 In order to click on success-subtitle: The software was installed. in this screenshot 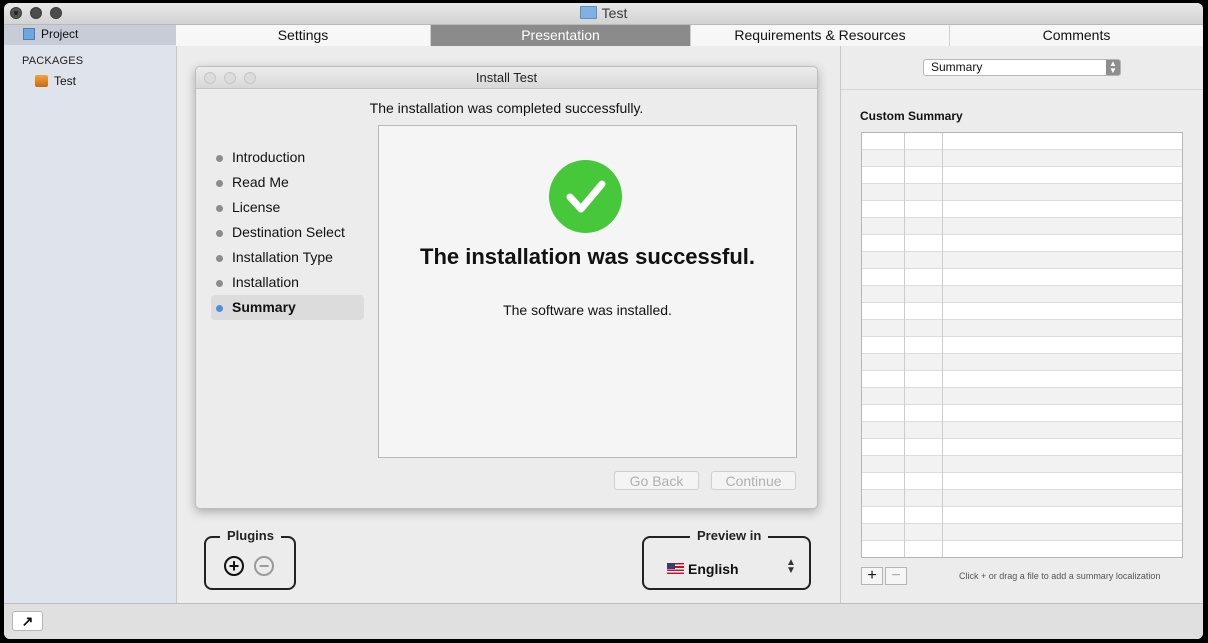, I will do `click(587, 310)`.